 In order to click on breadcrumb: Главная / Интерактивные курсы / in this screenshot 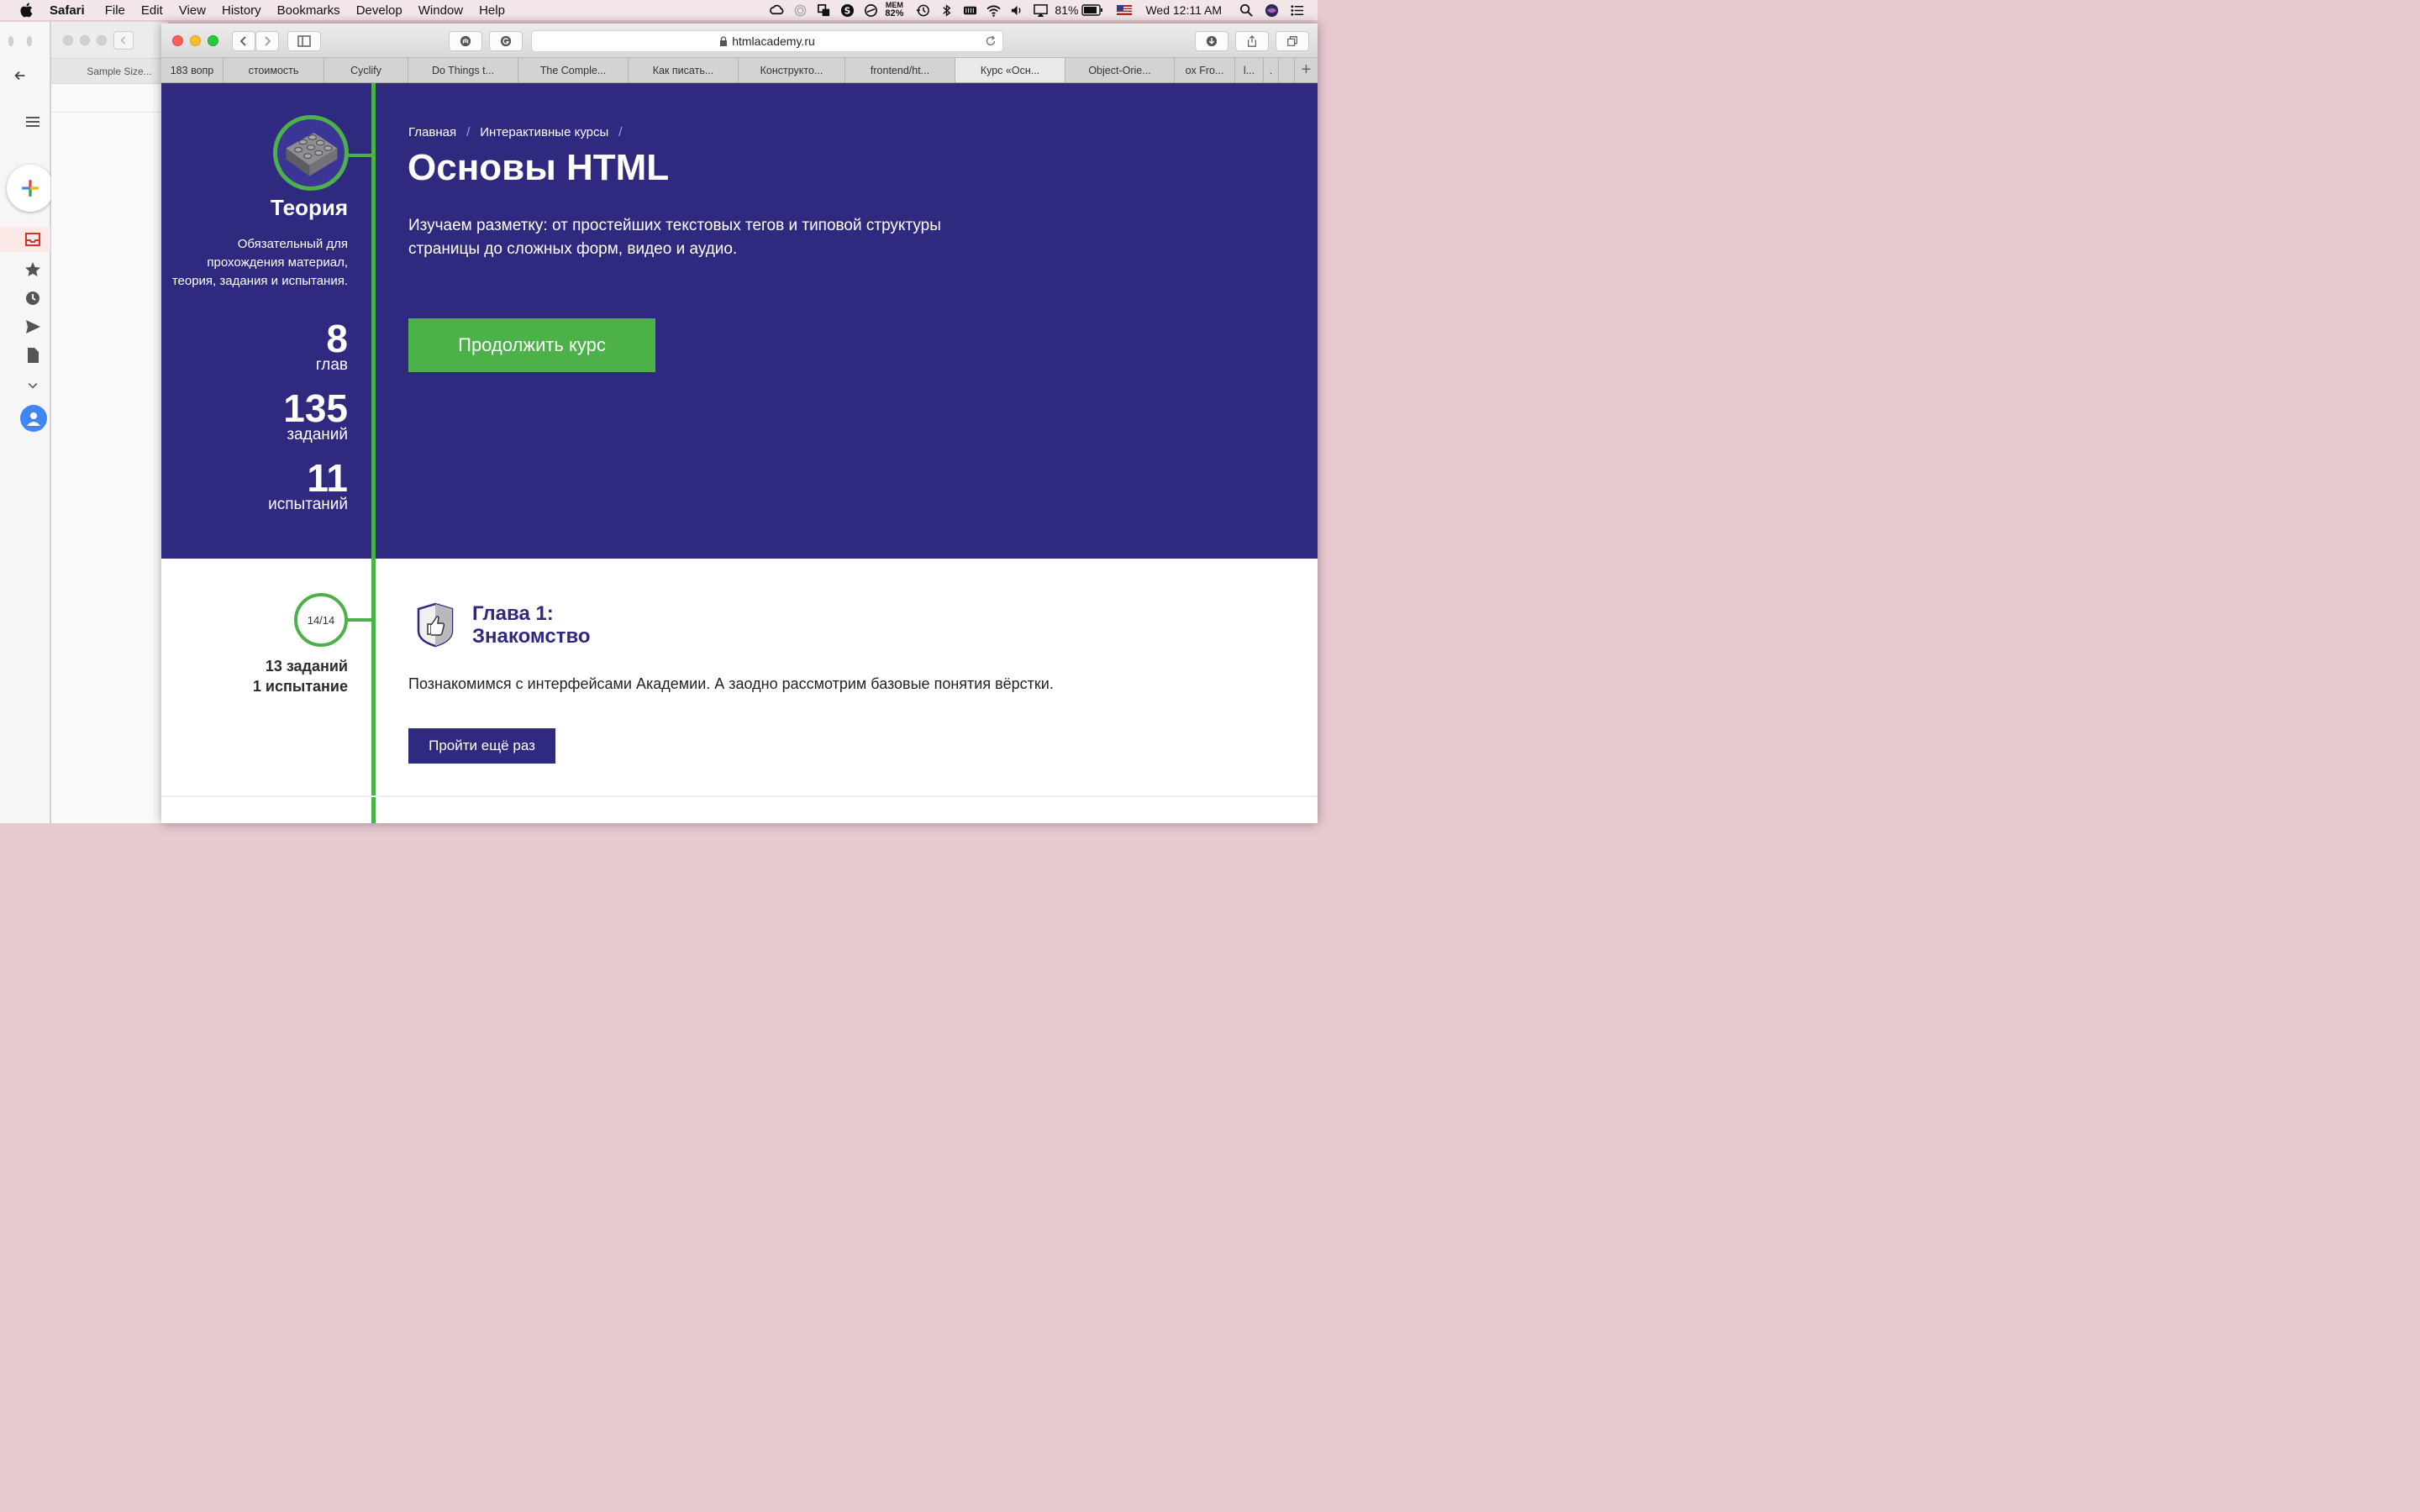, I will do `click(520, 132)`.